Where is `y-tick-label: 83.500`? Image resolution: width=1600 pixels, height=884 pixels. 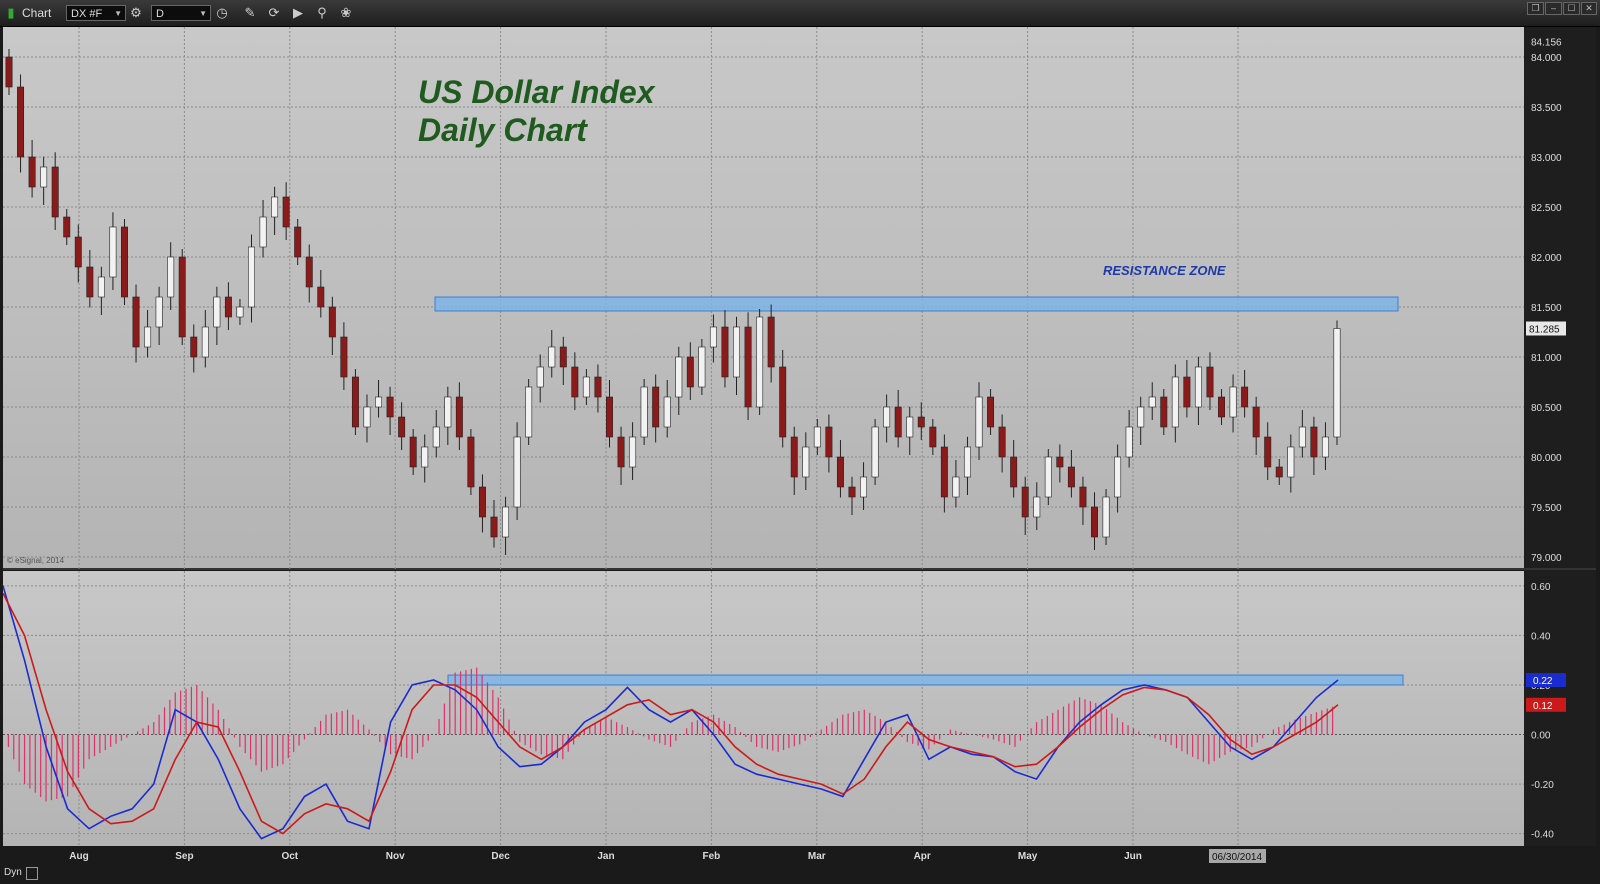
y-tick-label: 83.500 is located at coordinates (1546, 108).